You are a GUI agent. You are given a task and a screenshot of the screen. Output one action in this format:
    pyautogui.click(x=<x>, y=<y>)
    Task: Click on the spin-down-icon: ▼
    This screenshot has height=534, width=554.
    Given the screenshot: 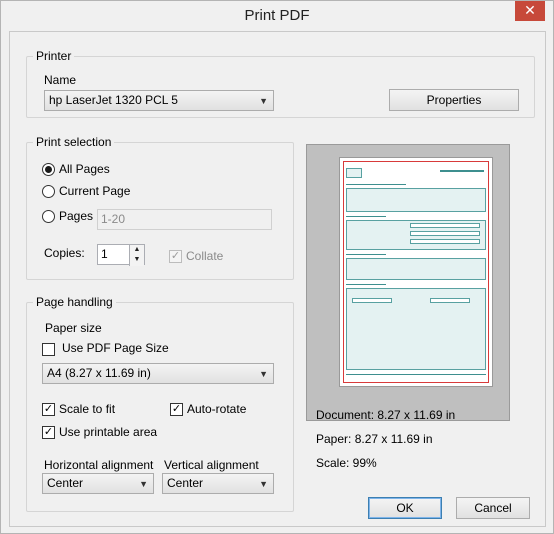 What is the action you would take?
    pyautogui.click(x=137, y=260)
    